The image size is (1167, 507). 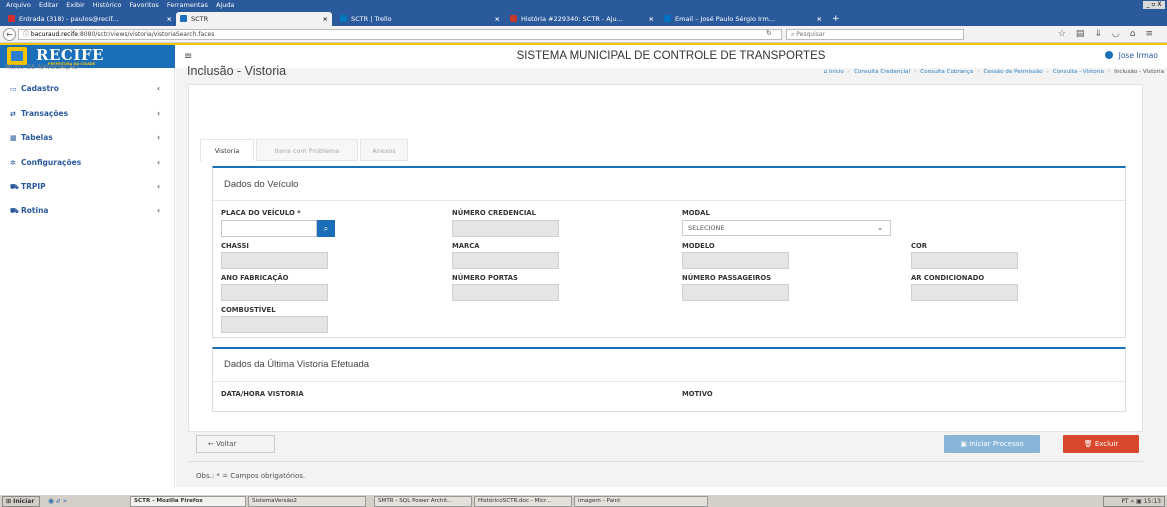 I want to click on clipboard-icon: ▤, so click(x=1085, y=34).